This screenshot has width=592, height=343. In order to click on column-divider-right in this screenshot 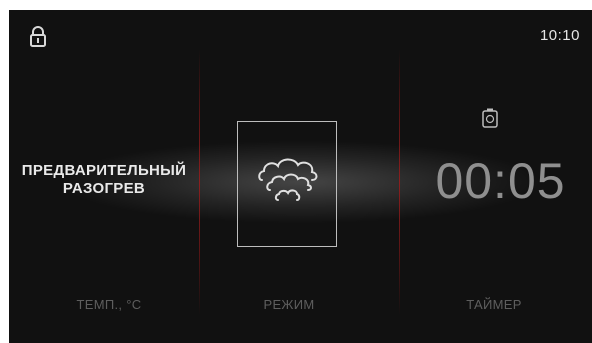, I will do `click(399, 182)`.